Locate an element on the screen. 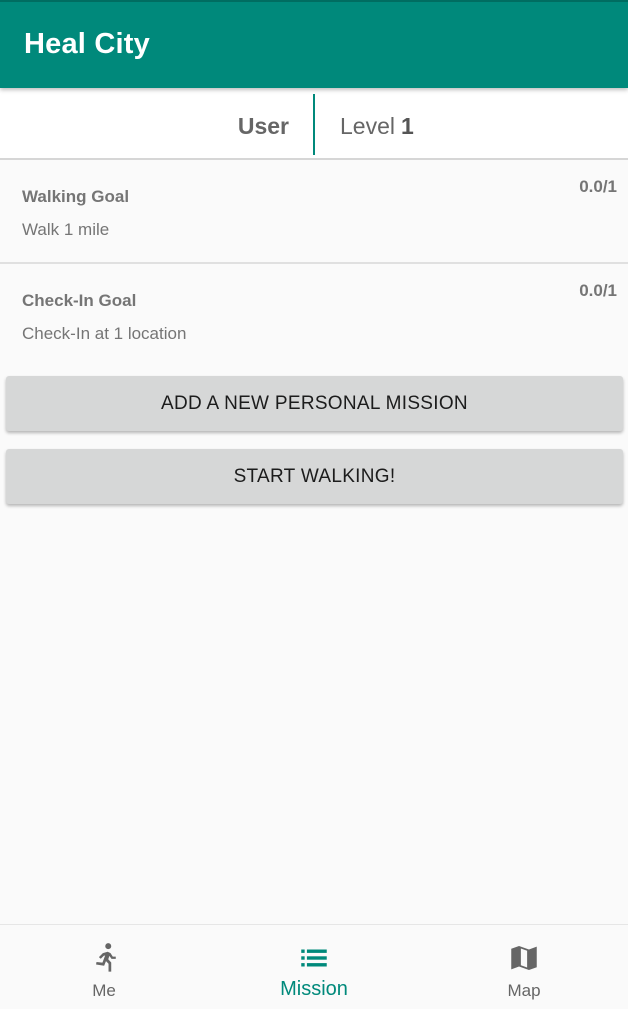 The width and height of the screenshot is (628, 1009). level-display: Level 1 is located at coordinates (377, 126).